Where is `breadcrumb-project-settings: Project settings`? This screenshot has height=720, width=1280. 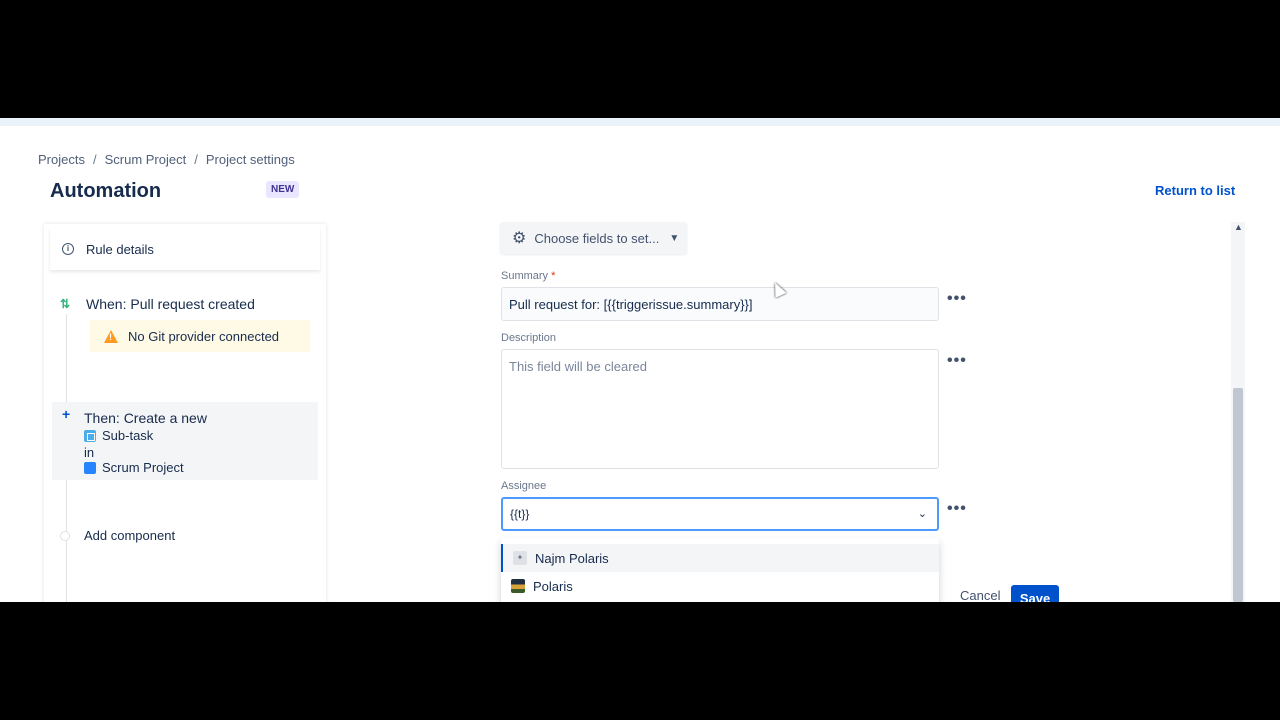
breadcrumb-project-settings: Project settings is located at coordinates (250, 159).